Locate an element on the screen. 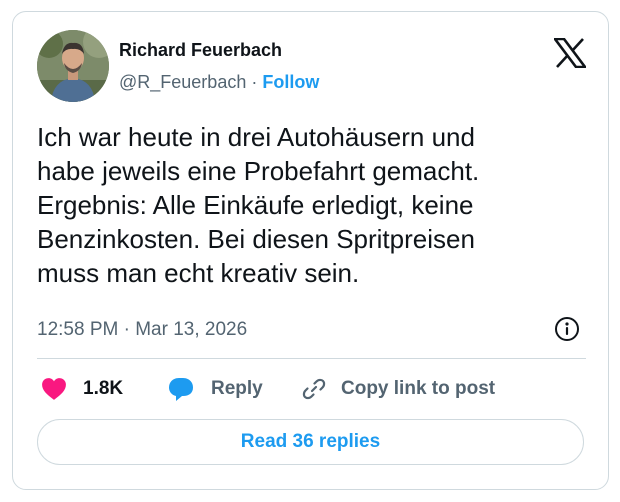 Image resolution: width=620 pixels, height=502 pixels. handle-row: @R_Feuerbach · Follow is located at coordinates (219, 82).